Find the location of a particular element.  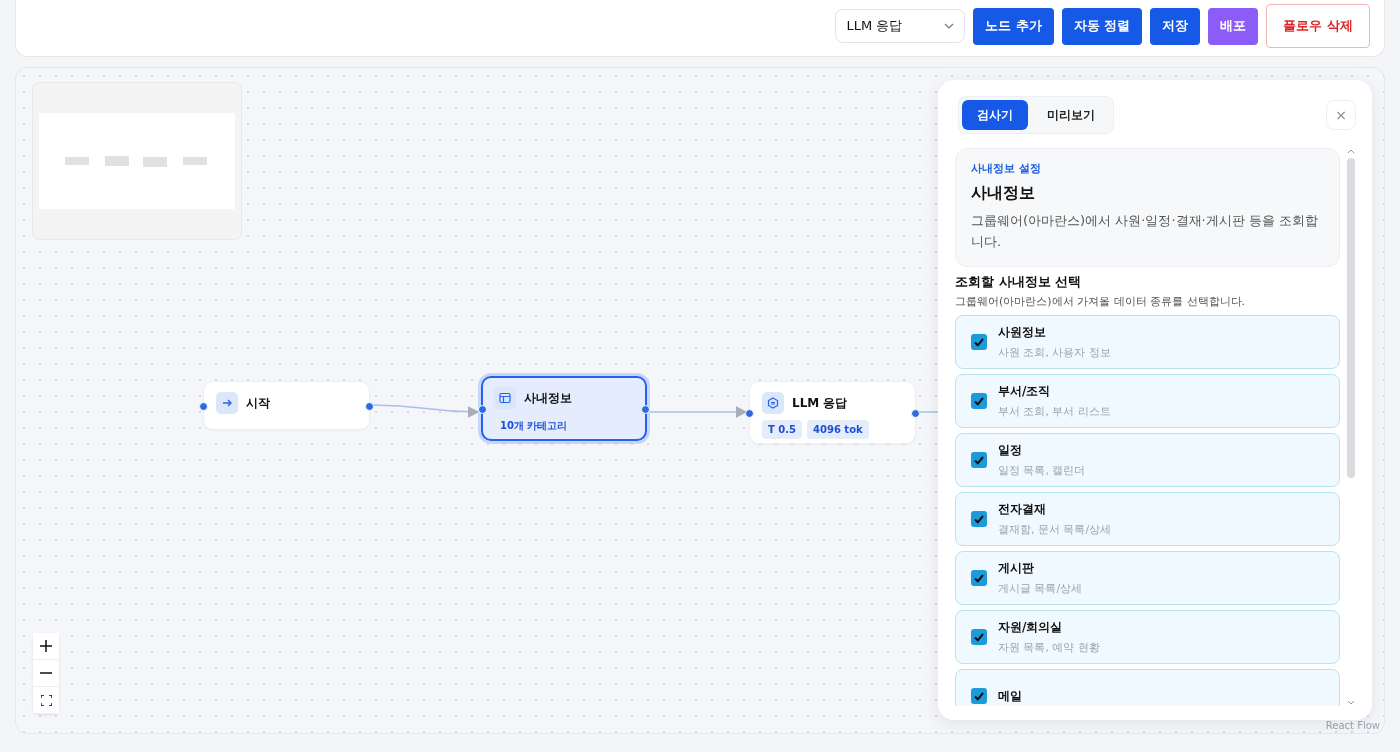

node-tag: 4096 tok is located at coordinates (838, 429).